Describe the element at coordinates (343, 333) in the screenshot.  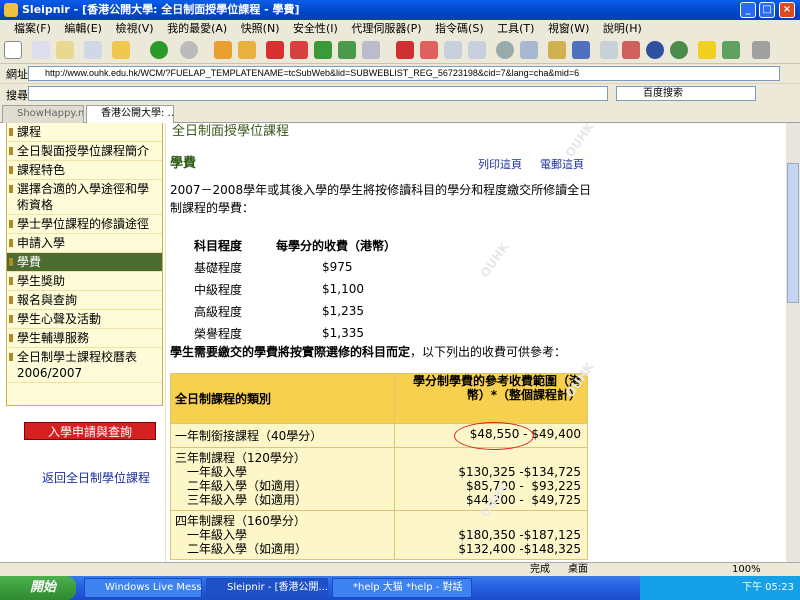
I see `fee-amount: $1,335` at that location.